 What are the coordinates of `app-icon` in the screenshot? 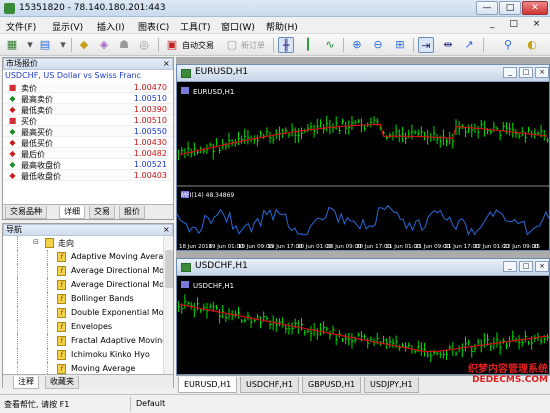 It's located at (9, 8).